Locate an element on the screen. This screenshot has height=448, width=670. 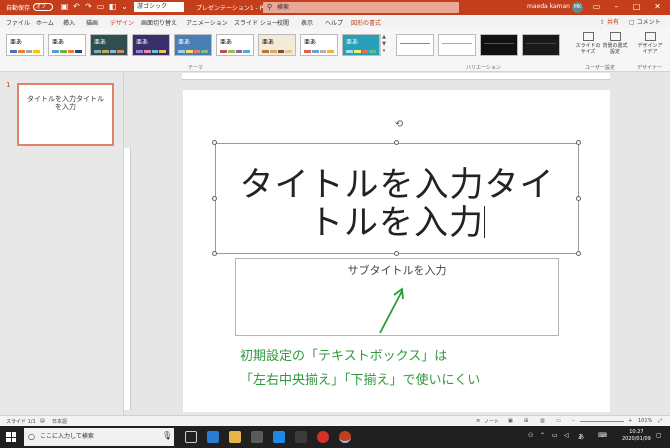
share-button: ⇪ 共有 is located at coordinates (609, 21).